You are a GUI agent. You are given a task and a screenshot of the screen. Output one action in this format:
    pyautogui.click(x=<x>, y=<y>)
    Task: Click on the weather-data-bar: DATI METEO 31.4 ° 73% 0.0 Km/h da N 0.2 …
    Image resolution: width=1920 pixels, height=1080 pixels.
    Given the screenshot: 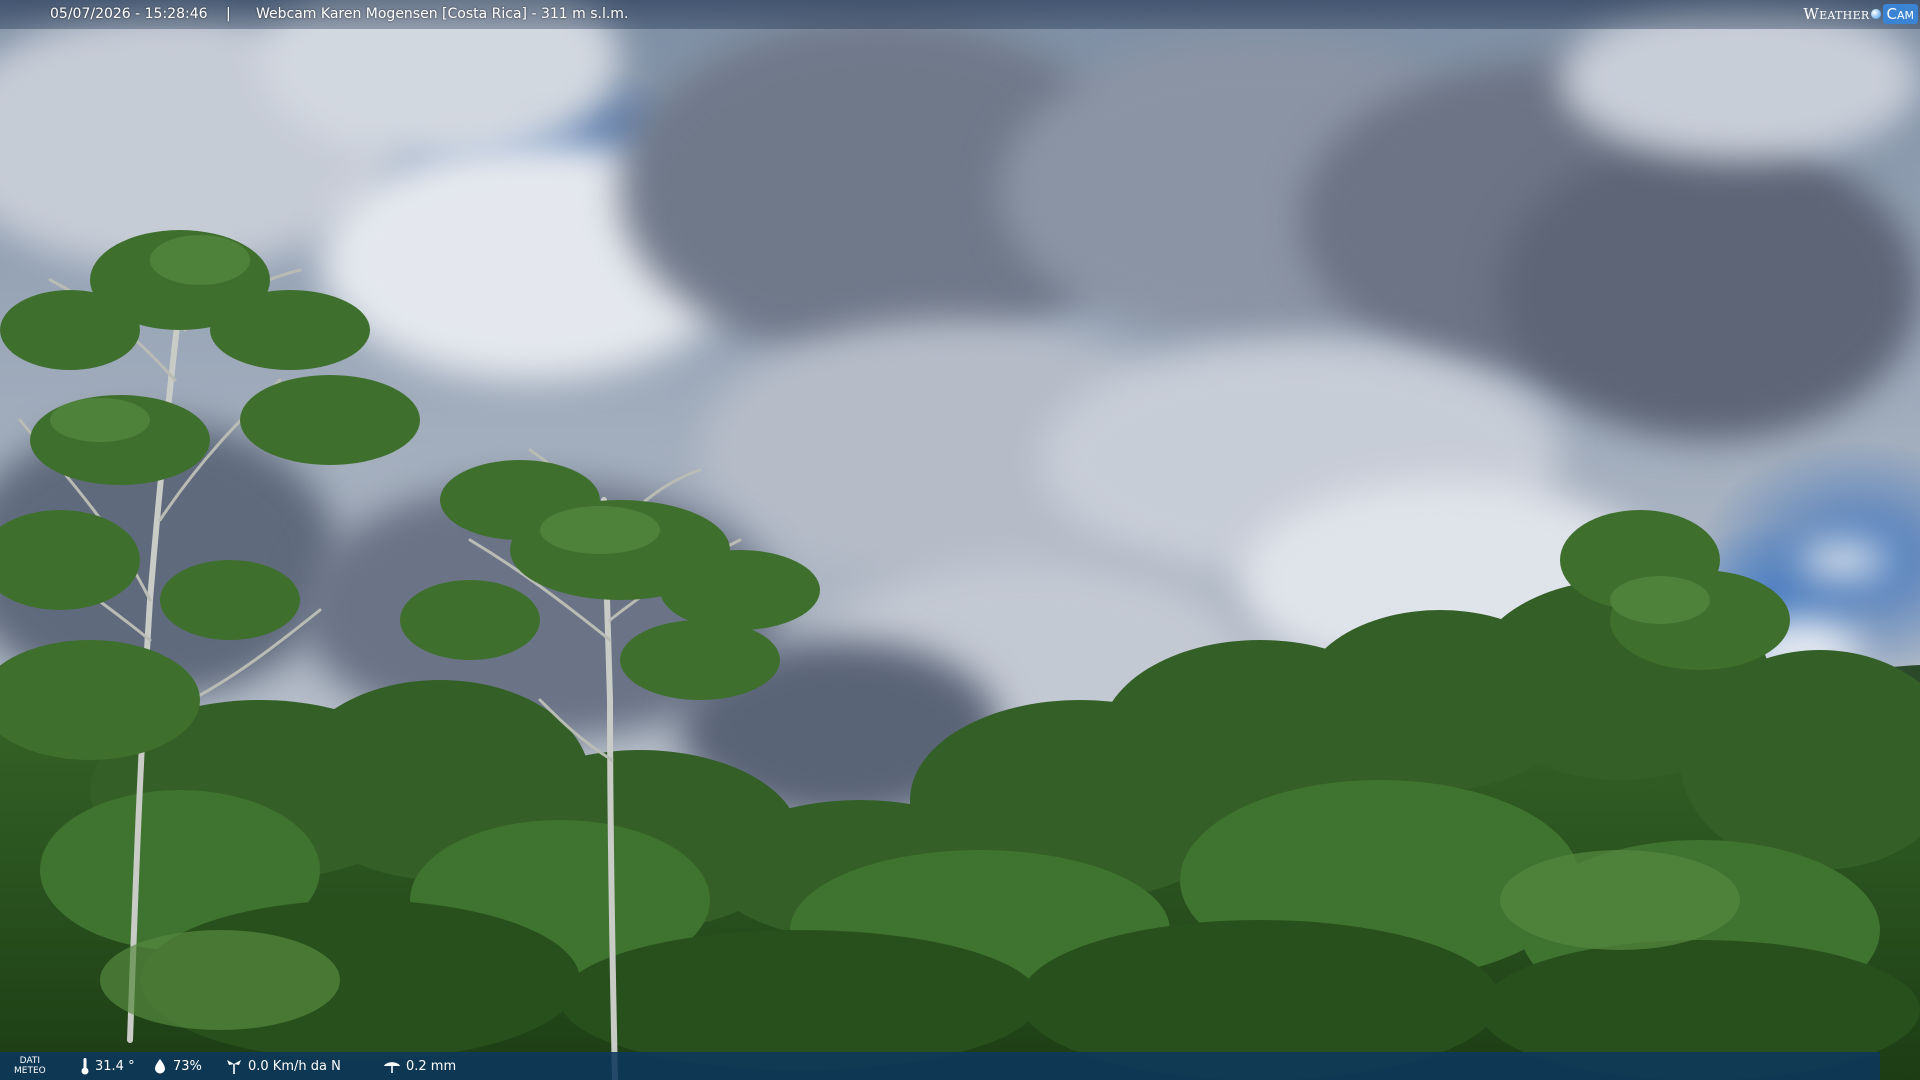 What is the action you would take?
    pyautogui.click(x=940, y=1066)
    